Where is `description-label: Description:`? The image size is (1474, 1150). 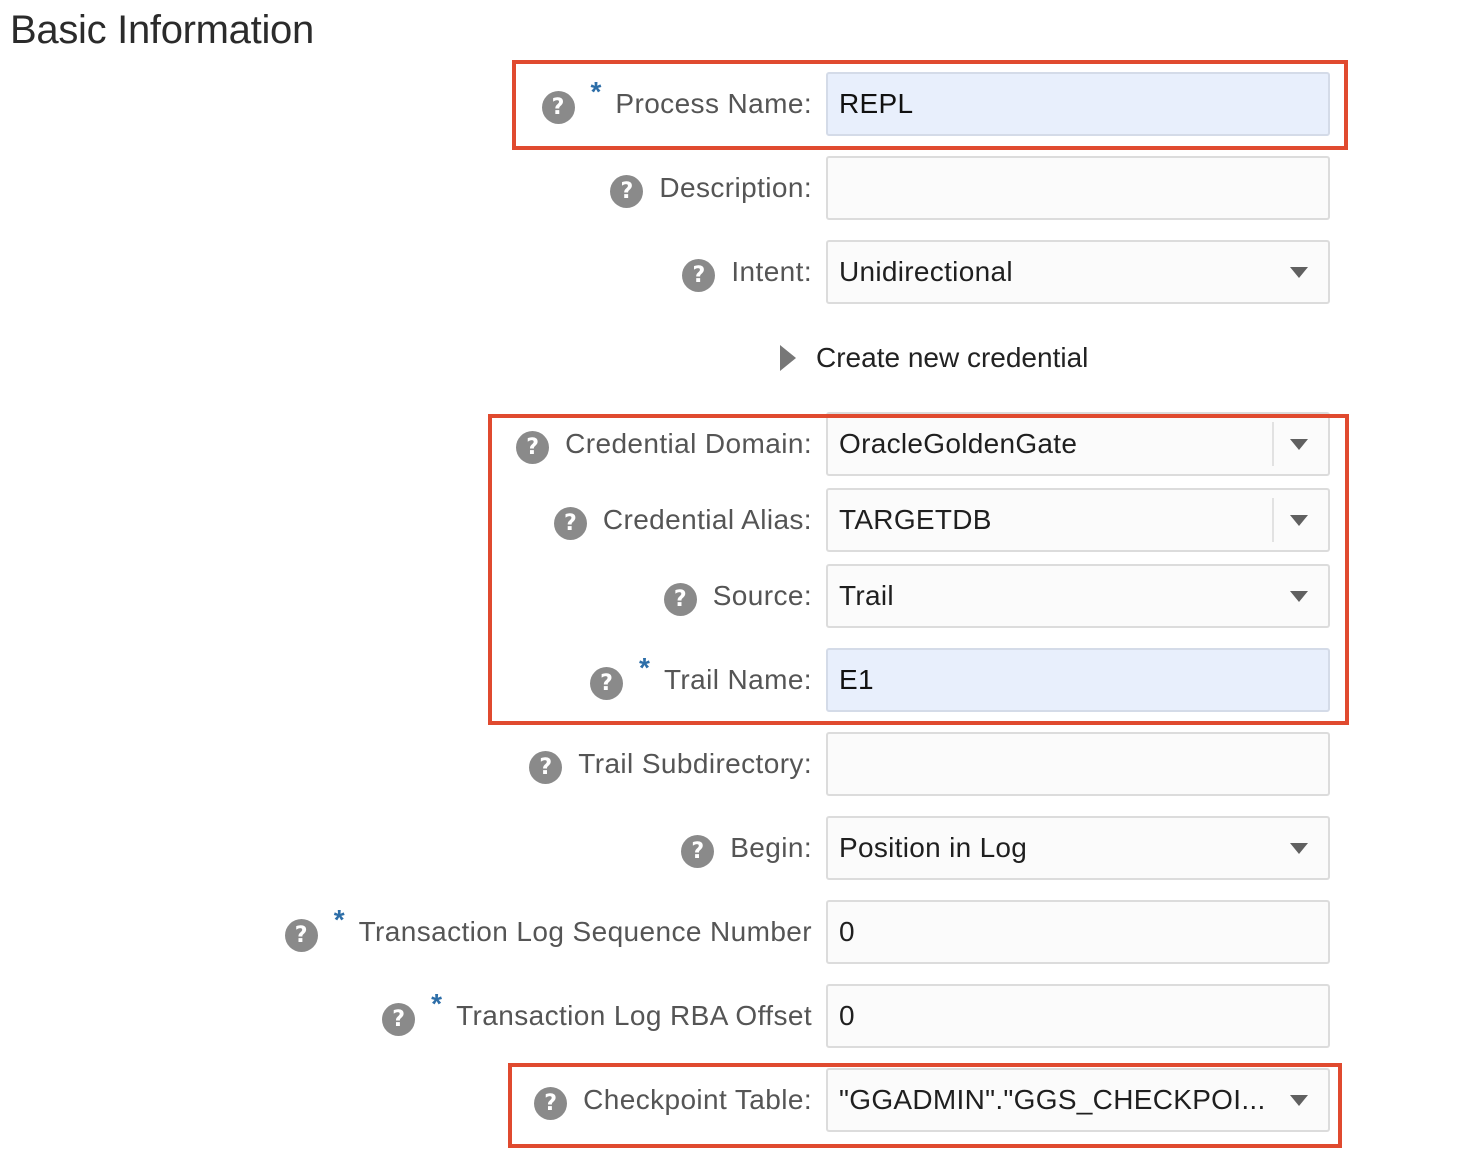
description-label: Description: is located at coordinates (735, 187).